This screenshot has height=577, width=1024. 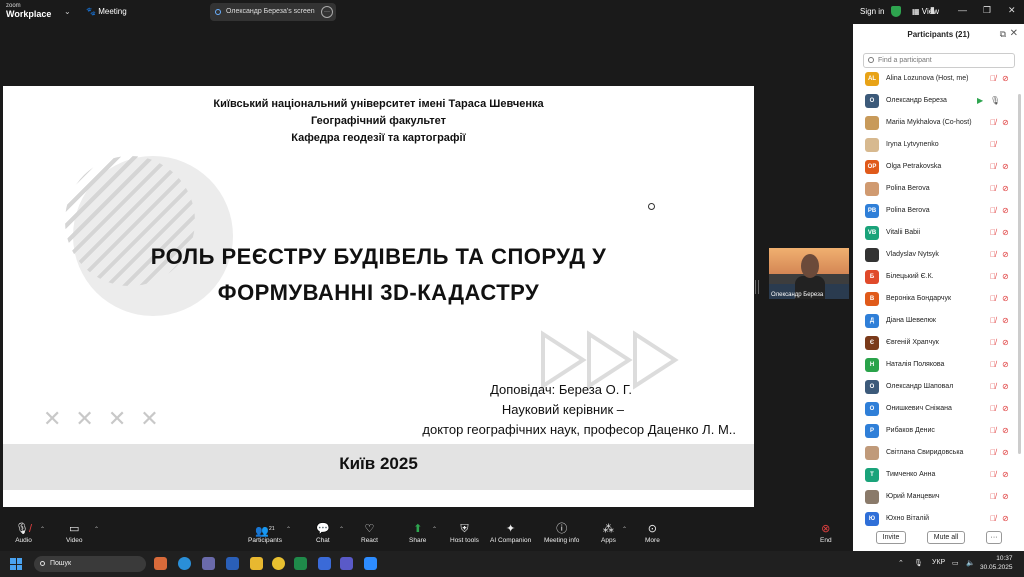 I want to click on close-icon: ✕, so click(x=1012, y=10).